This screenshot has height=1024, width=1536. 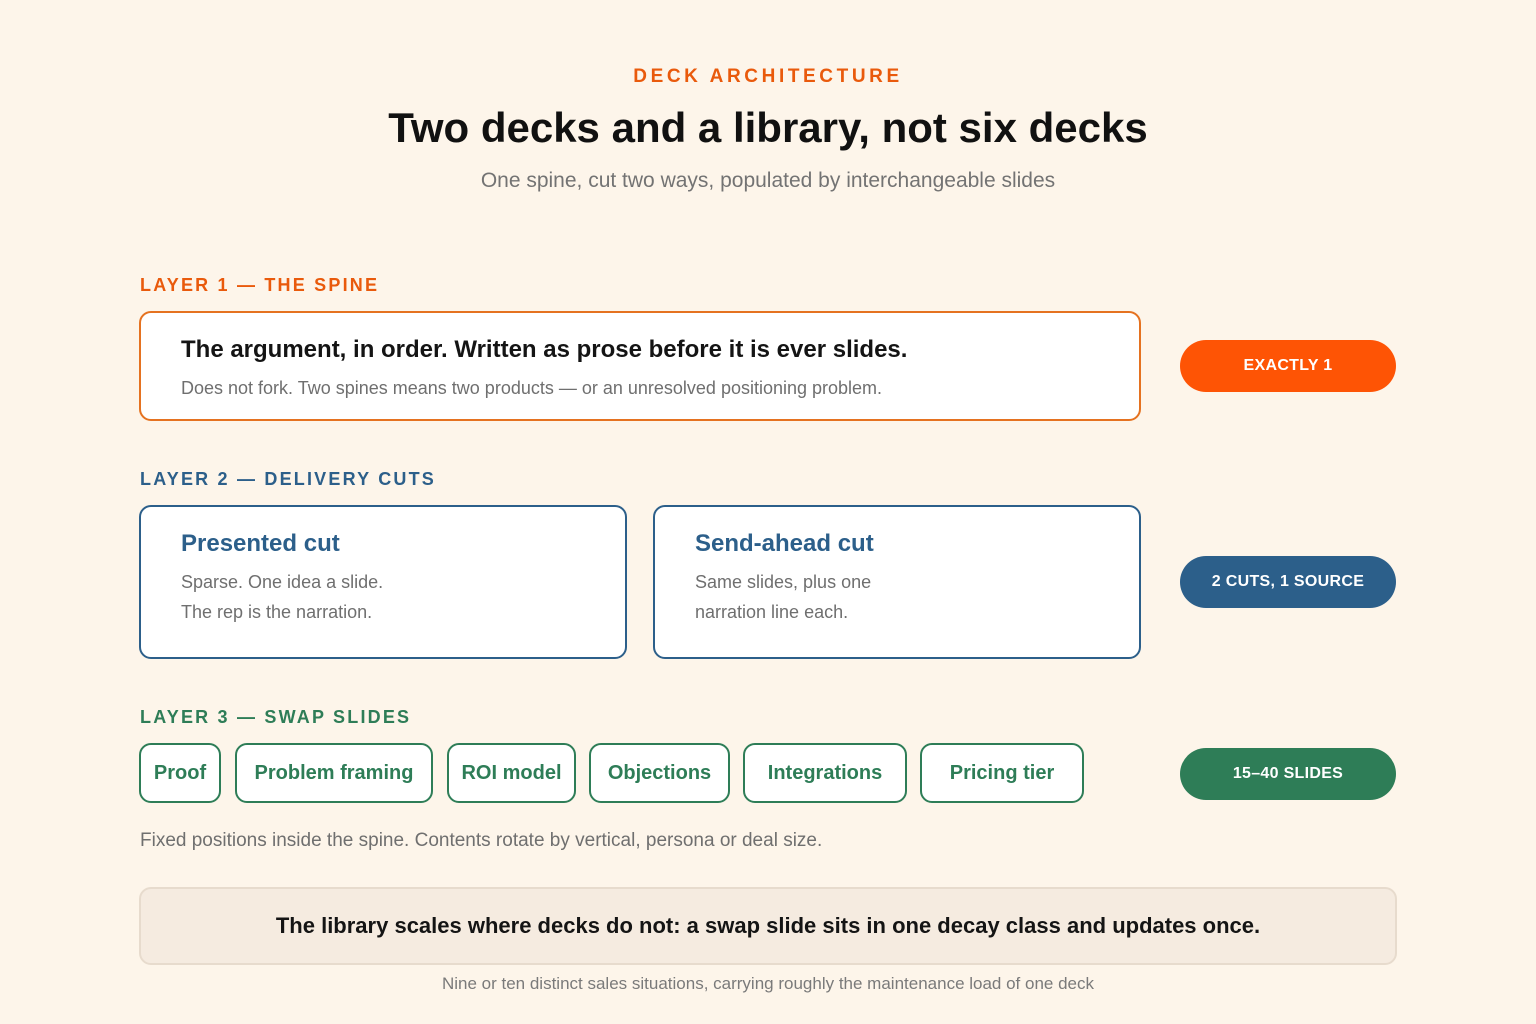 What do you see at coordinates (768, 76) in the screenshot?
I see `page-eyebrow: DECK ARCHITECTURE` at bounding box center [768, 76].